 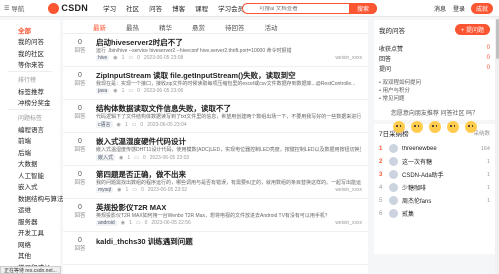 I want to click on question-tag: android, so click(x=106, y=223).